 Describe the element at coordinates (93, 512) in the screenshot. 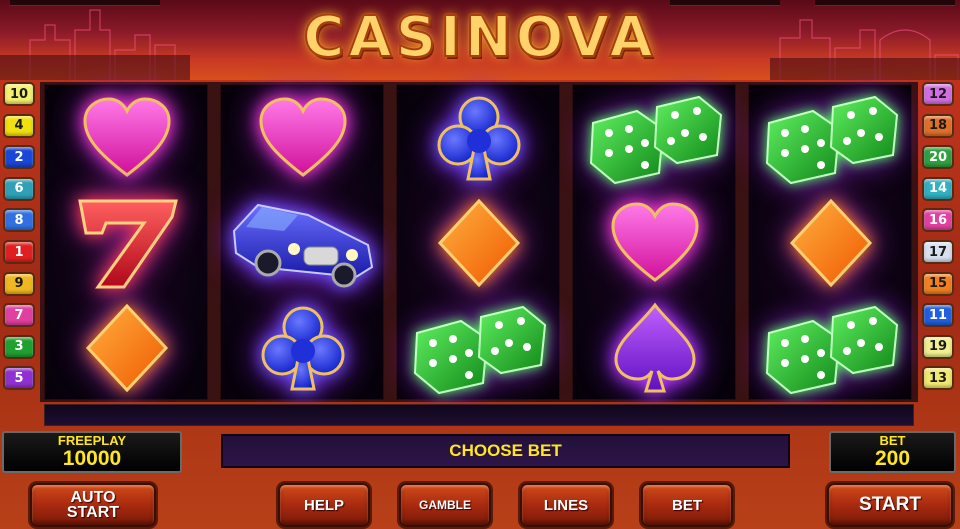

I see `auto-start-label-line2: START` at that location.